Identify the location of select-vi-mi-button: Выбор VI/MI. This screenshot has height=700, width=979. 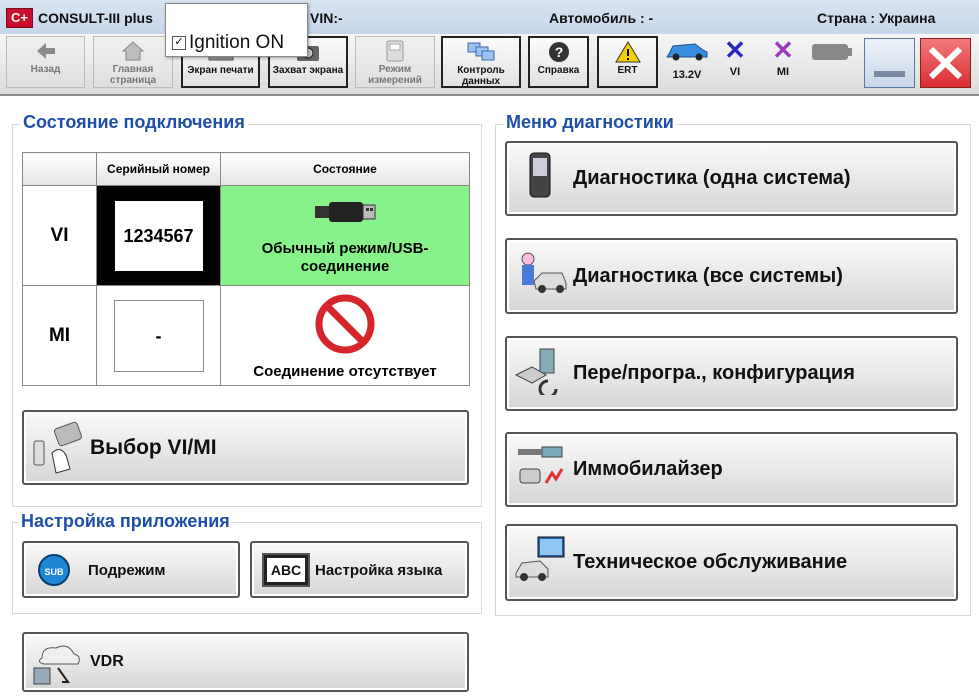
(245, 447).